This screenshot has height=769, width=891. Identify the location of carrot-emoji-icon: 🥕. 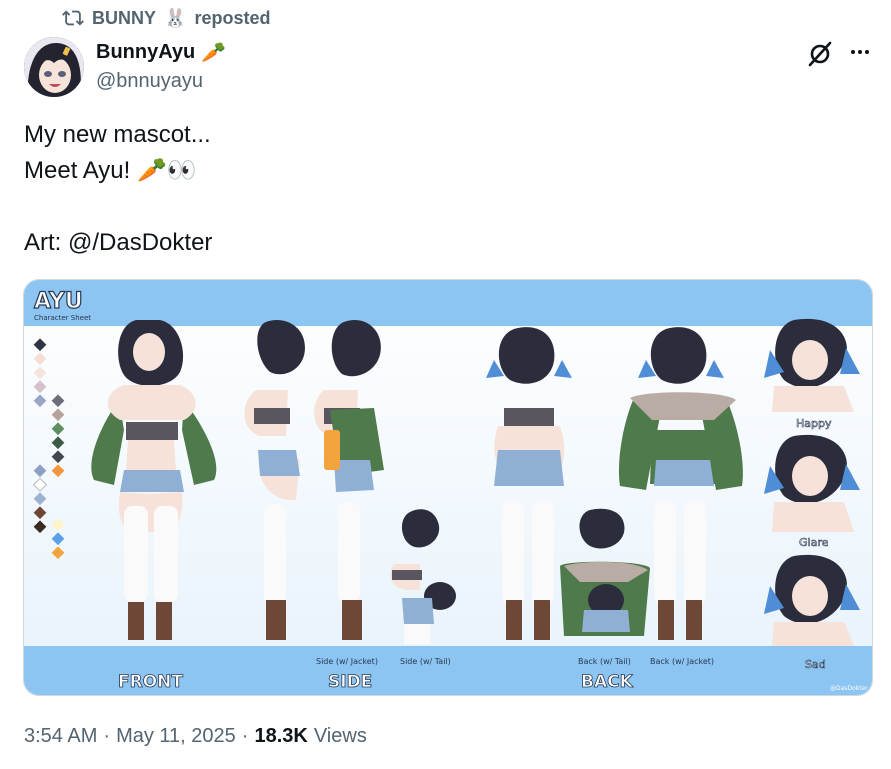
(214, 53).